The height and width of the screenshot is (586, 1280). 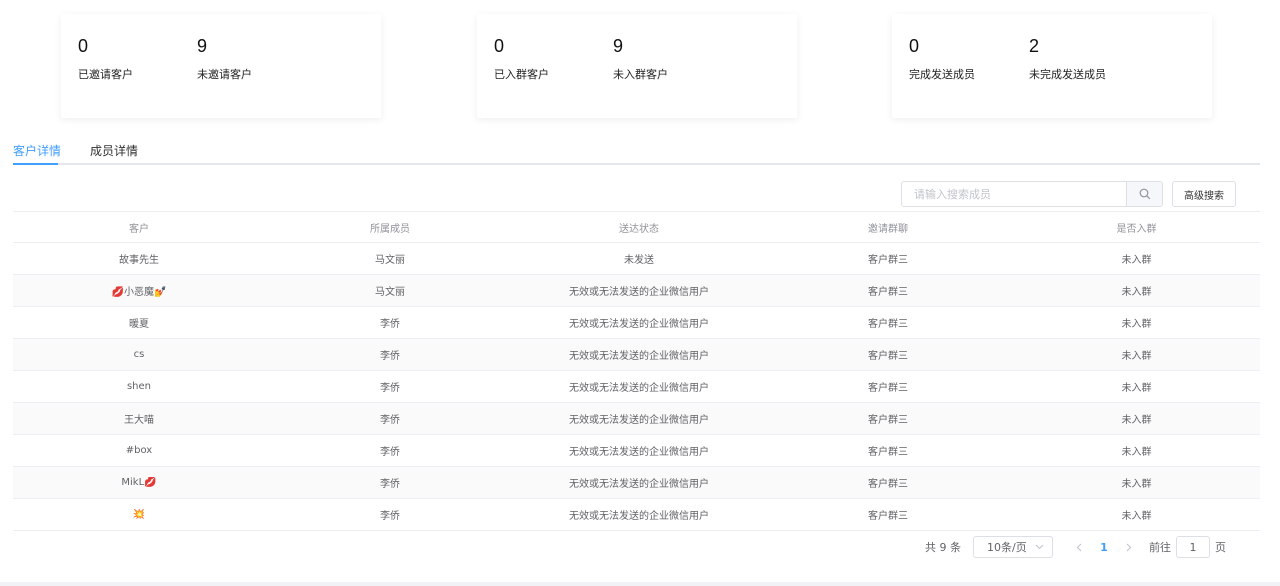 What do you see at coordinates (35, 164) in the screenshot?
I see `tab-active-indicator` at bounding box center [35, 164].